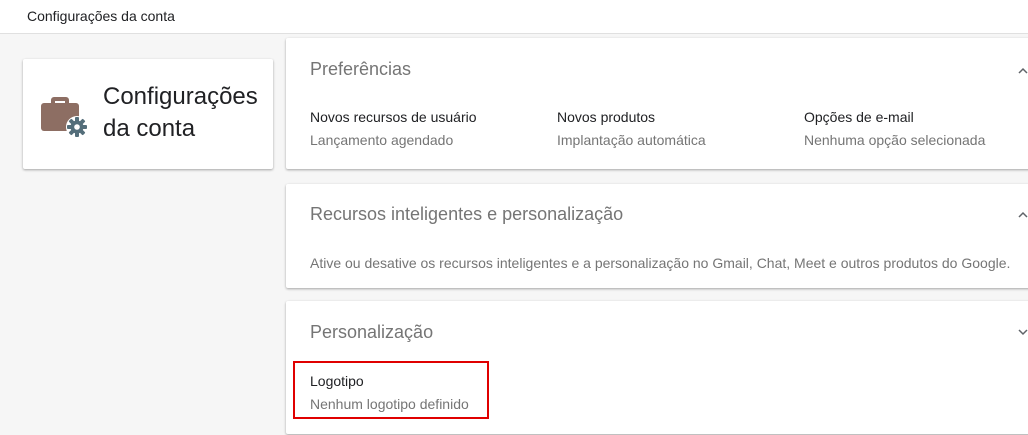  Describe the element at coordinates (606, 117) in the screenshot. I see `setting-label: Novos produtos` at that location.